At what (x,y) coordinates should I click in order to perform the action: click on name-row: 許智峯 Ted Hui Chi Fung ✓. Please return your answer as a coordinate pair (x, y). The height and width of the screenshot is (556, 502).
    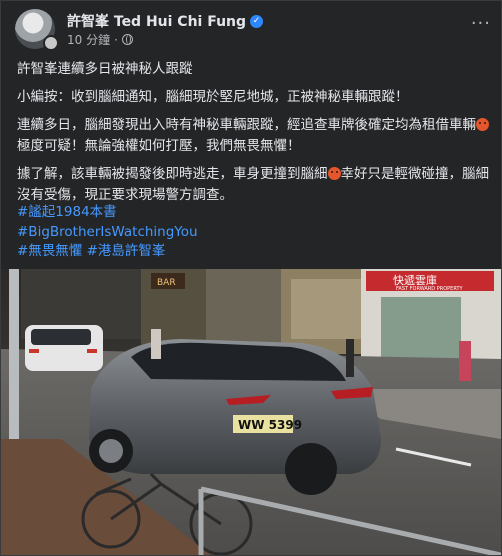
    Looking at the image, I should click on (165, 21).